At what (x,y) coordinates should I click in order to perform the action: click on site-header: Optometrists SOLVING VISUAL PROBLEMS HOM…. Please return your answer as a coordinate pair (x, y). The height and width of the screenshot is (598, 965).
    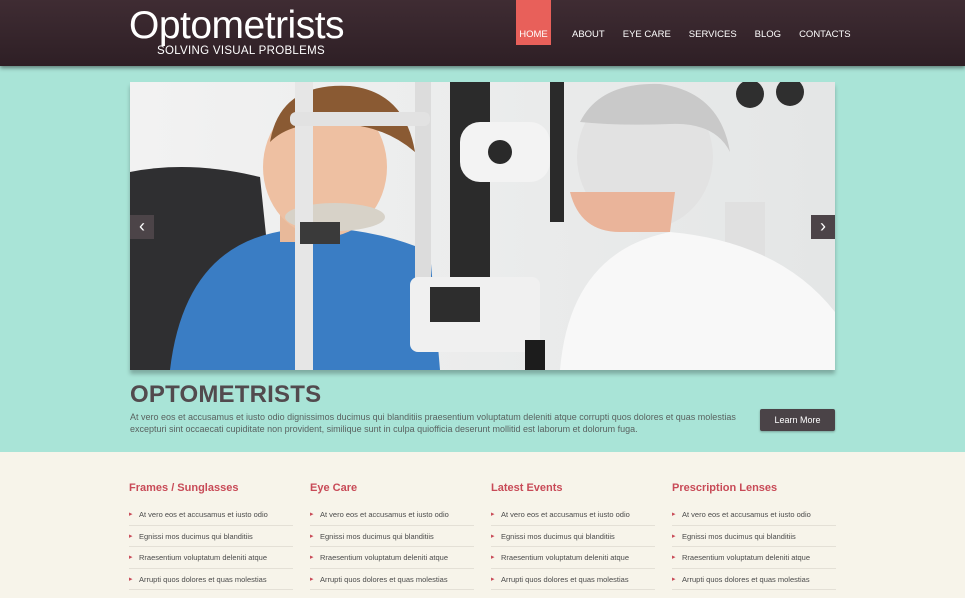
    Looking at the image, I should click on (482, 33).